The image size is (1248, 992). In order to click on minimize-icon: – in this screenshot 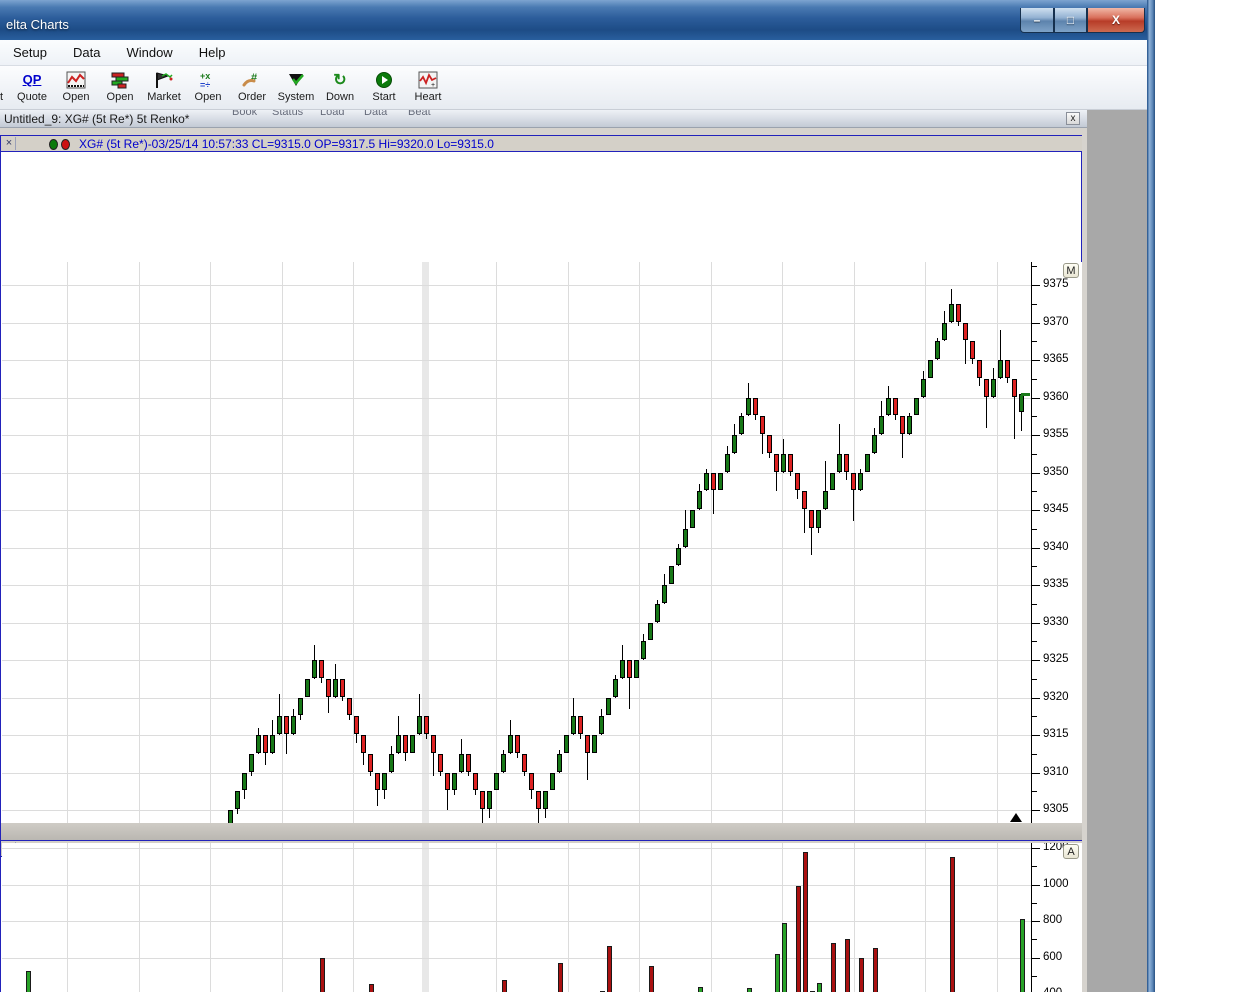, I will do `click(1037, 20)`.